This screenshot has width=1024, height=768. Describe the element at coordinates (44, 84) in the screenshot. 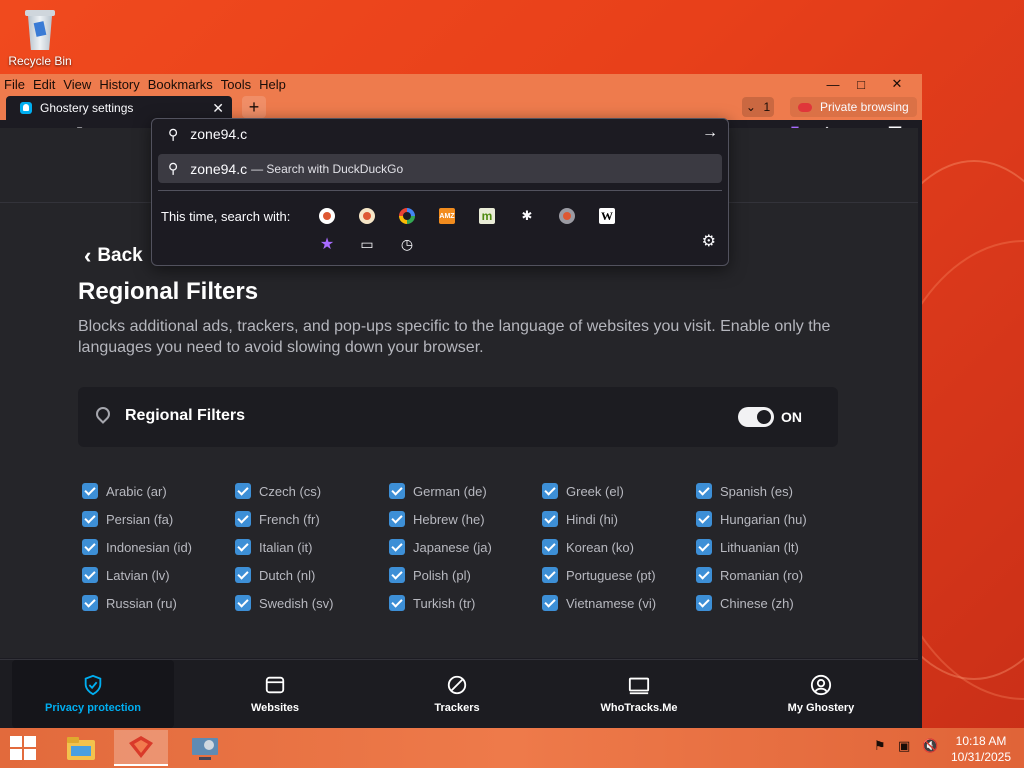

I see `menu-edit: Edit` at that location.